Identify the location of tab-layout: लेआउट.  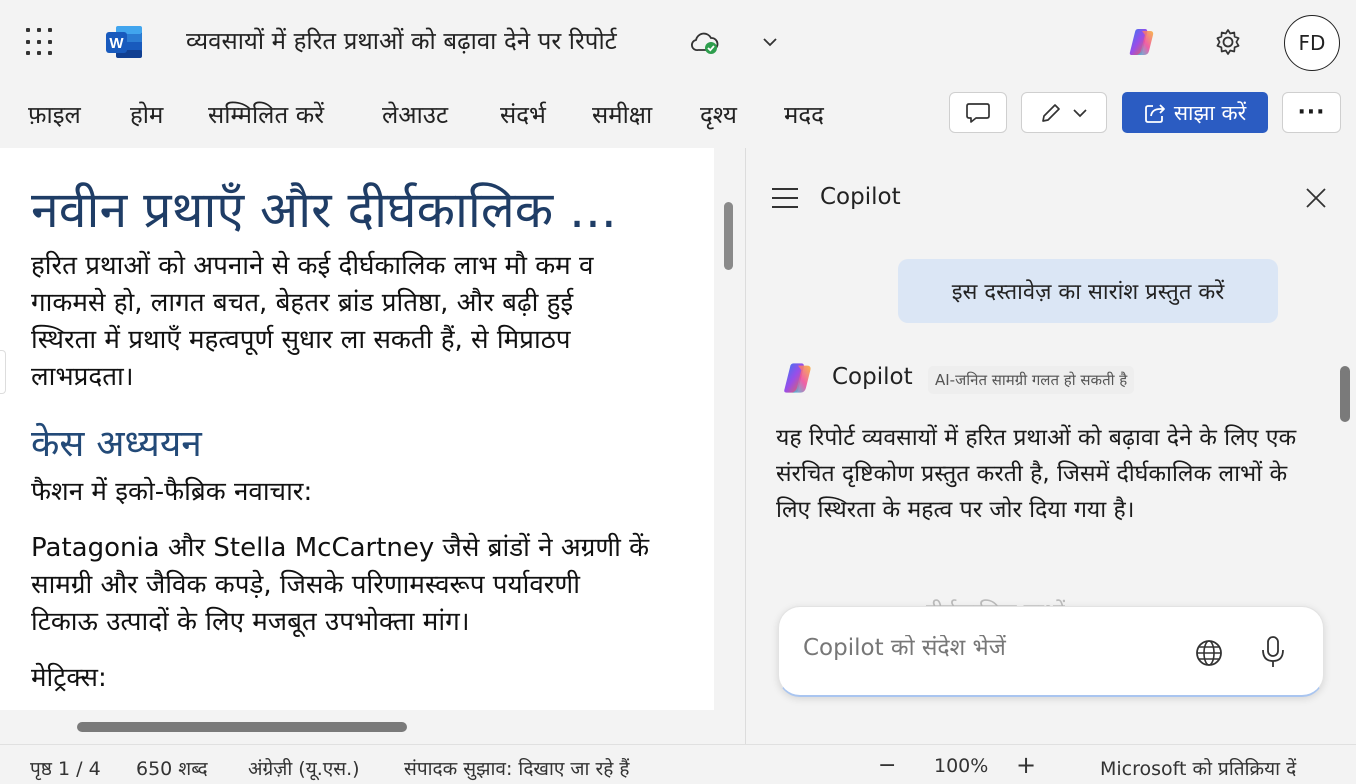
(415, 114).